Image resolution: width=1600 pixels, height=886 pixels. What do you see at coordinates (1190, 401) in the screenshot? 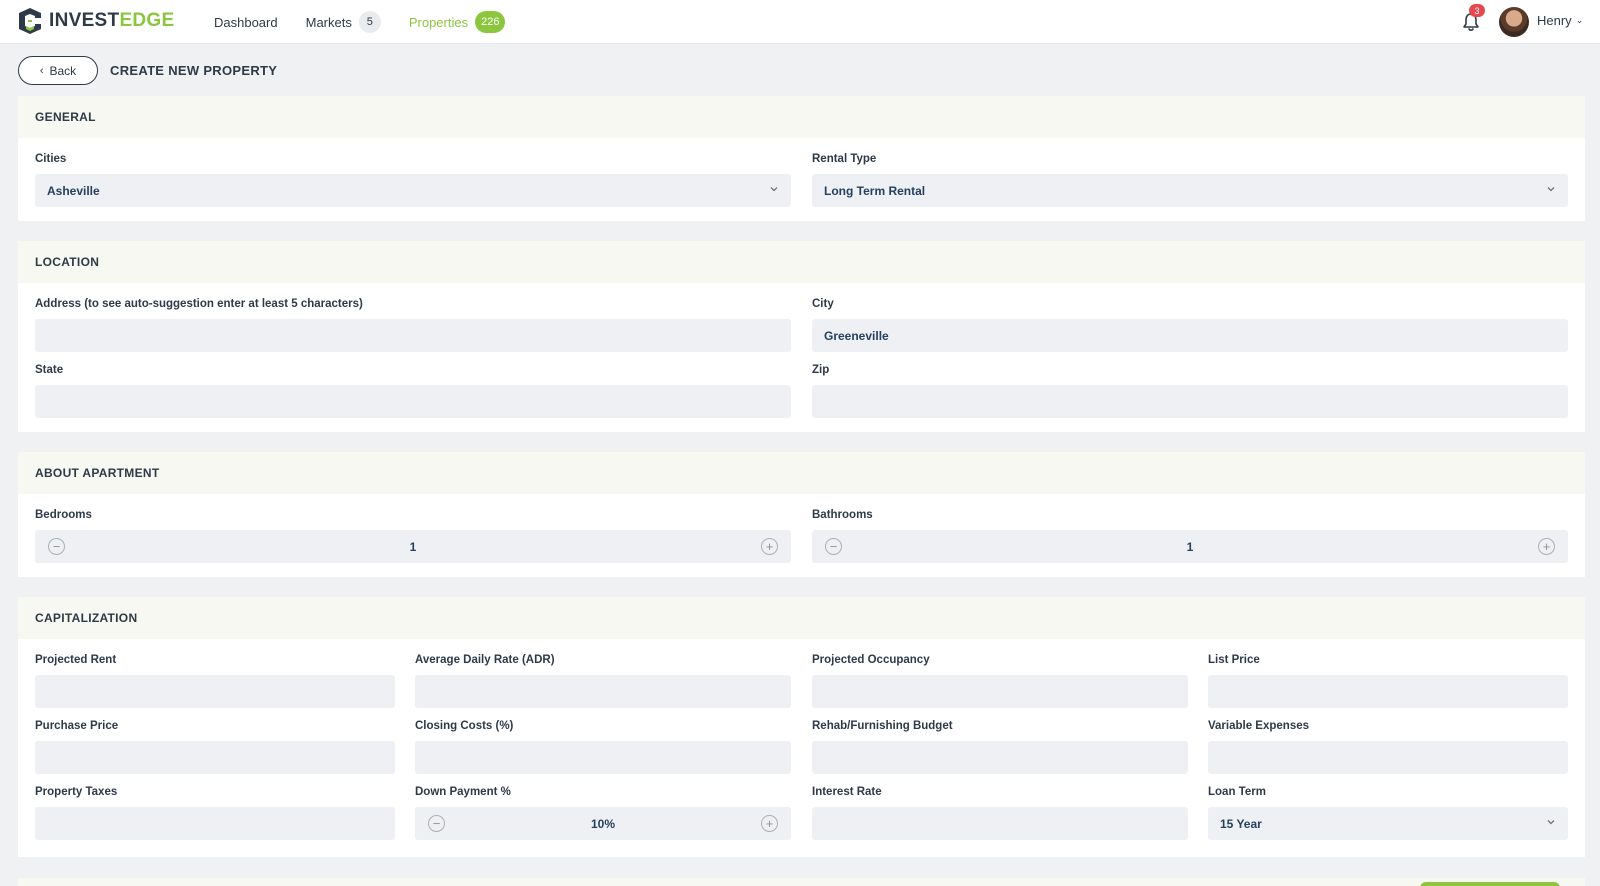
I see `zip-input` at bounding box center [1190, 401].